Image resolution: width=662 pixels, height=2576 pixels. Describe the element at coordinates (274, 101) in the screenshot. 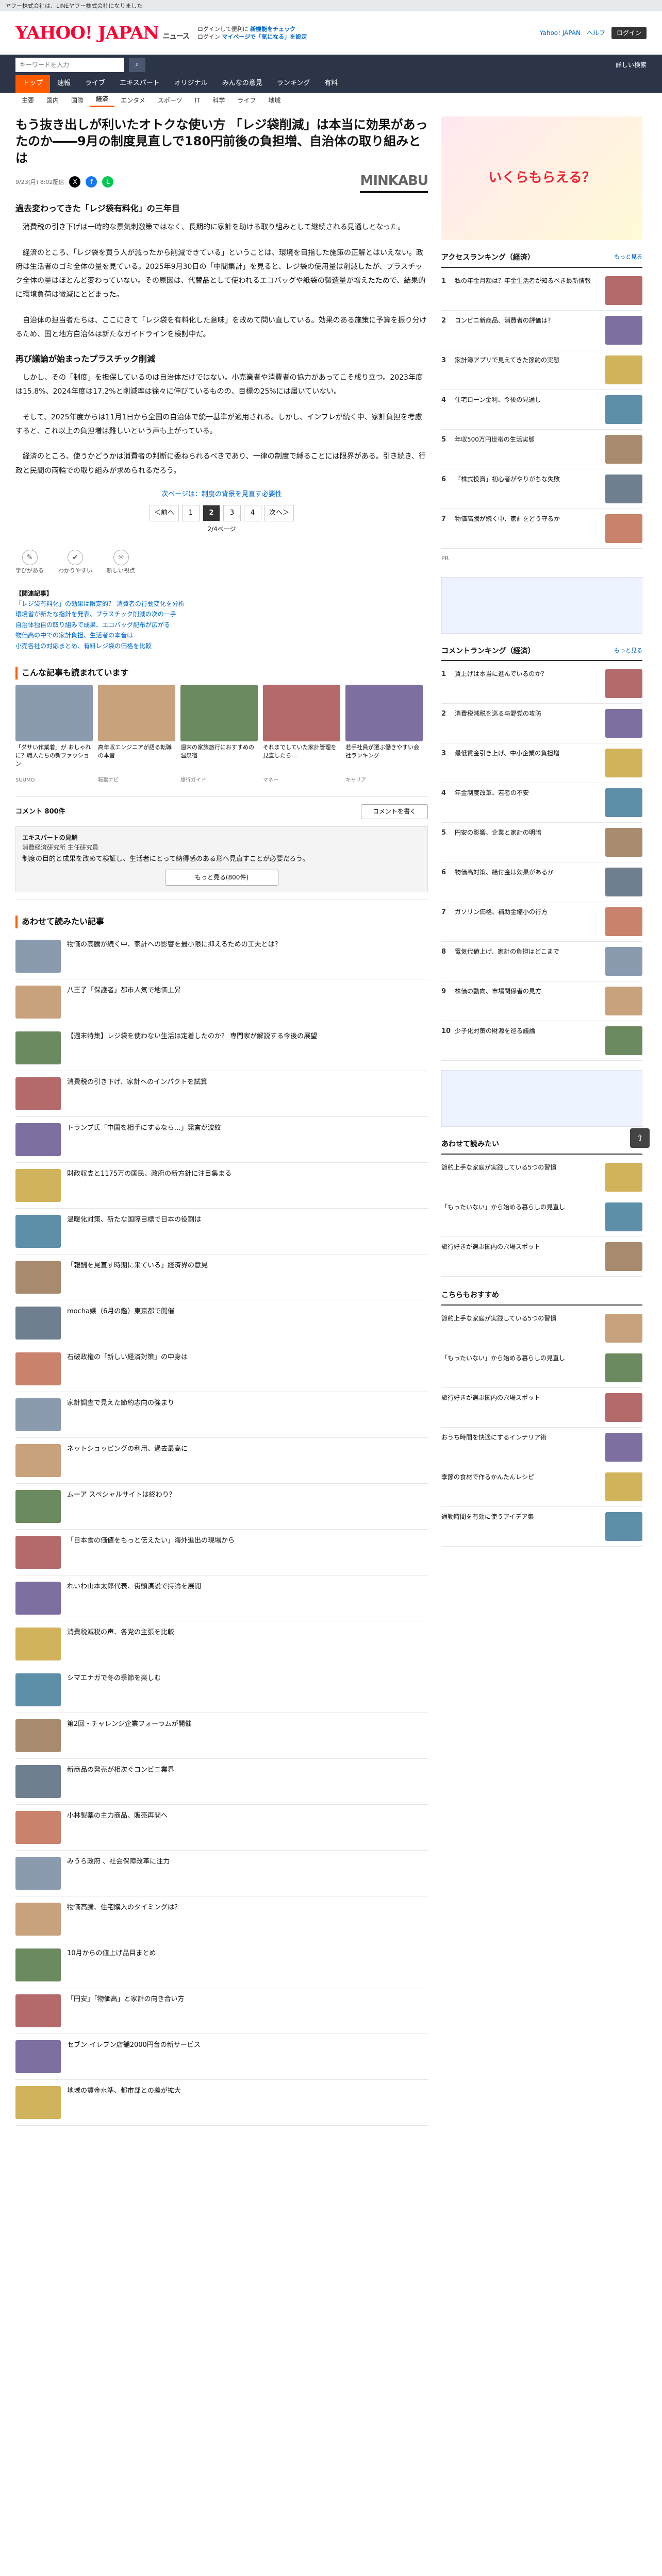

I see `category-tab: 地域` at that location.